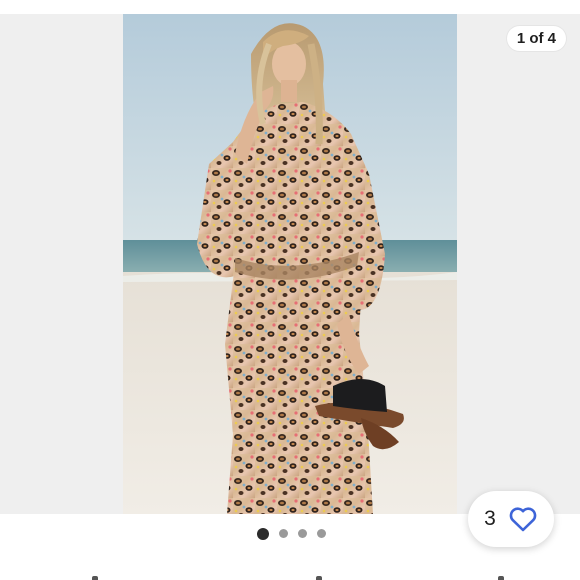 The width and height of the screenshot is (580, 580). What do you see at coordinates (290, 577) in the screenshot?
I see `truncated-text-row` at bounding box center [290, 577].